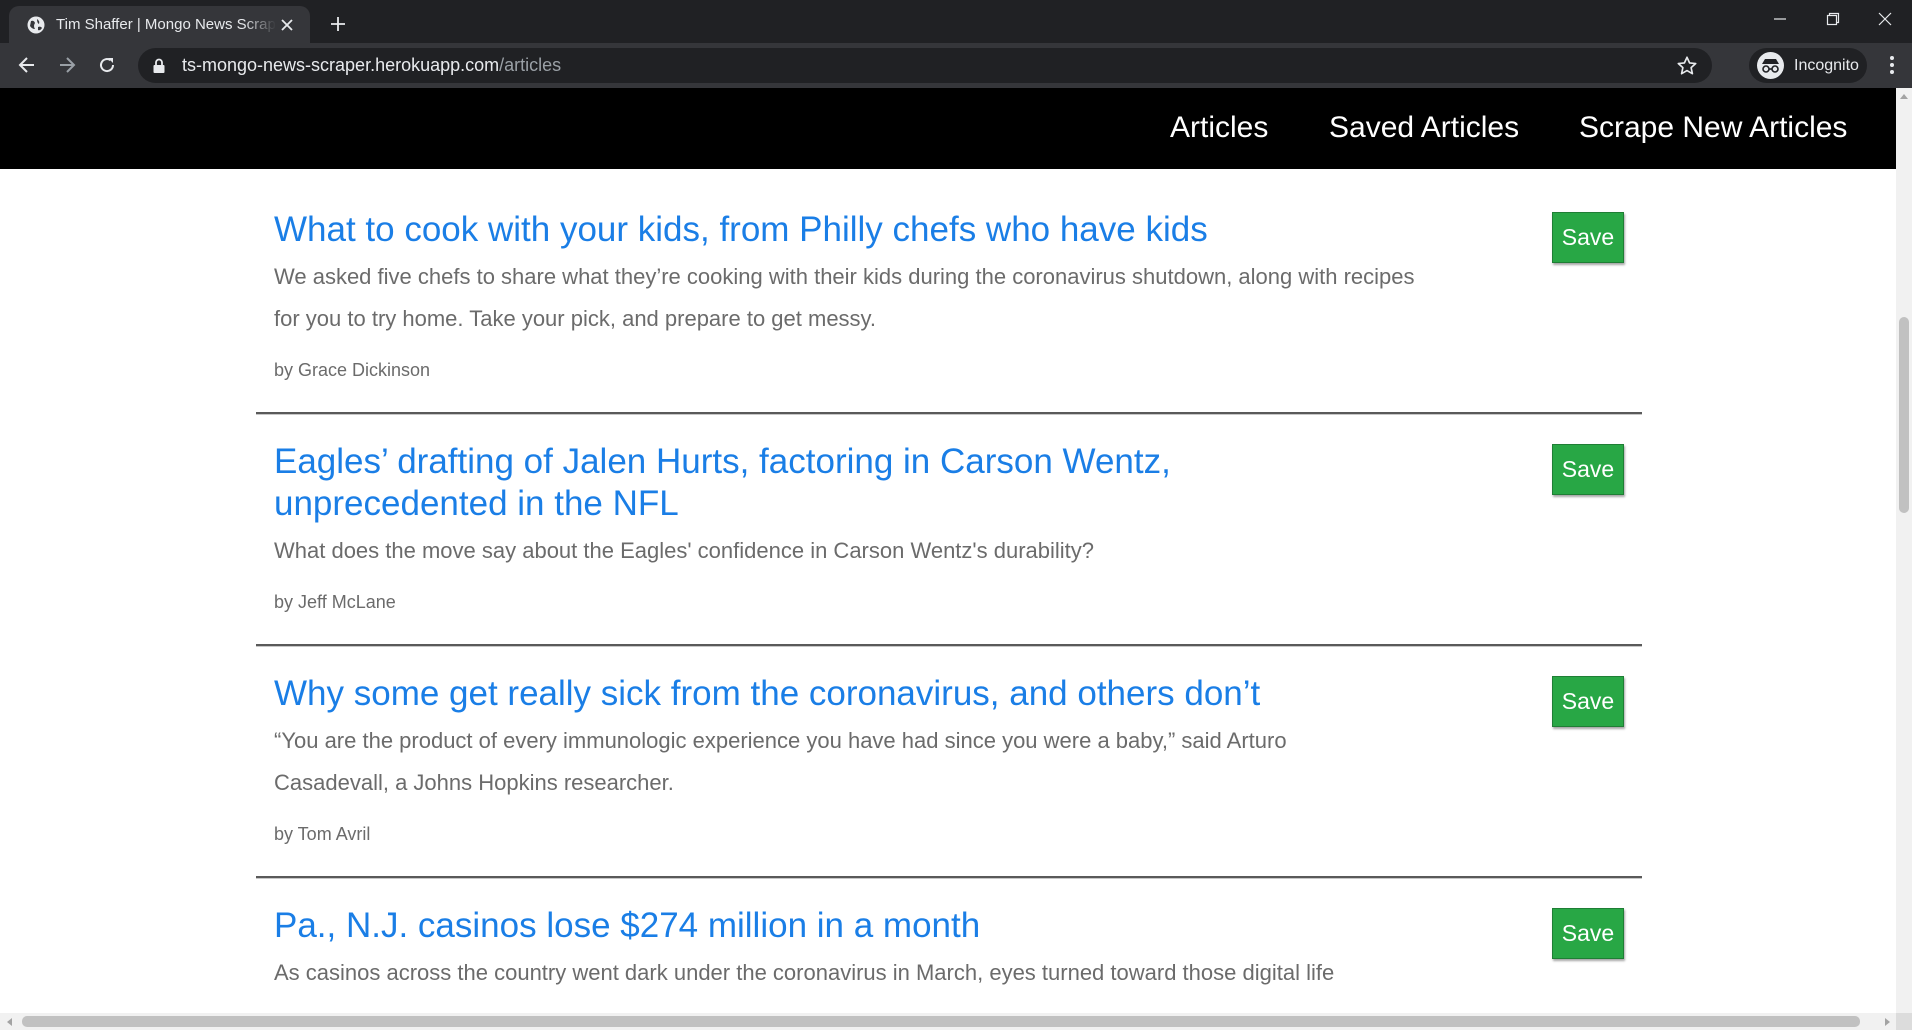  I want to click on bookmark-star-icon, so click(1687, 66).